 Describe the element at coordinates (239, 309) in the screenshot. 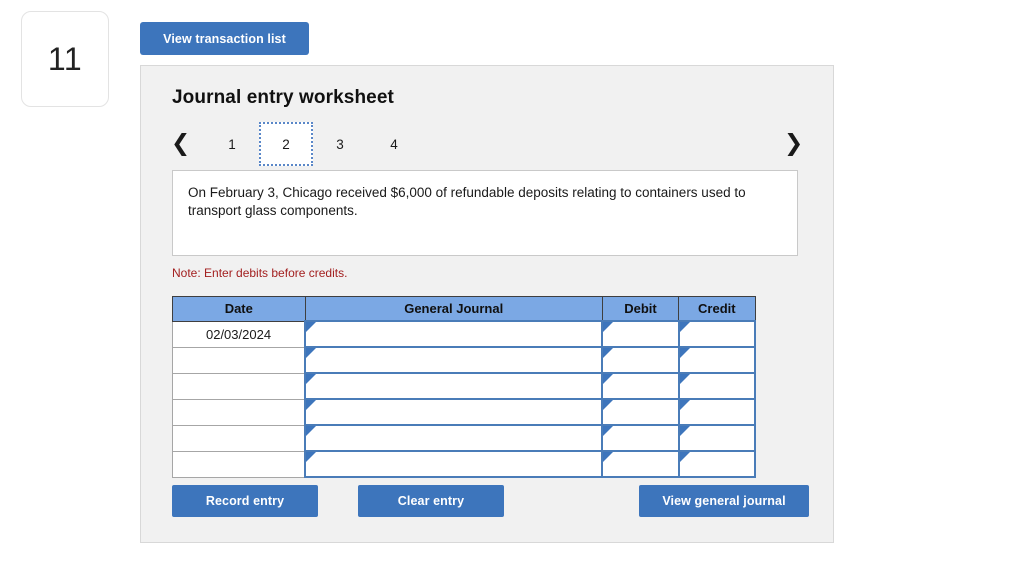

I see `column-header-date: Date` at that location.